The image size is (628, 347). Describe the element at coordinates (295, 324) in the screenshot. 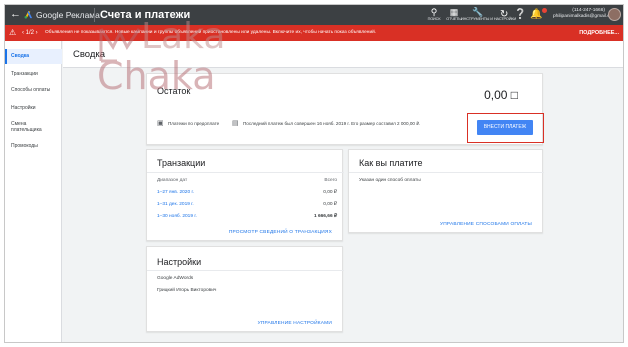

I see `manage-settings-link: УПРАВЛЕНИЕ НАСТРОЙКАМИ` at that location.